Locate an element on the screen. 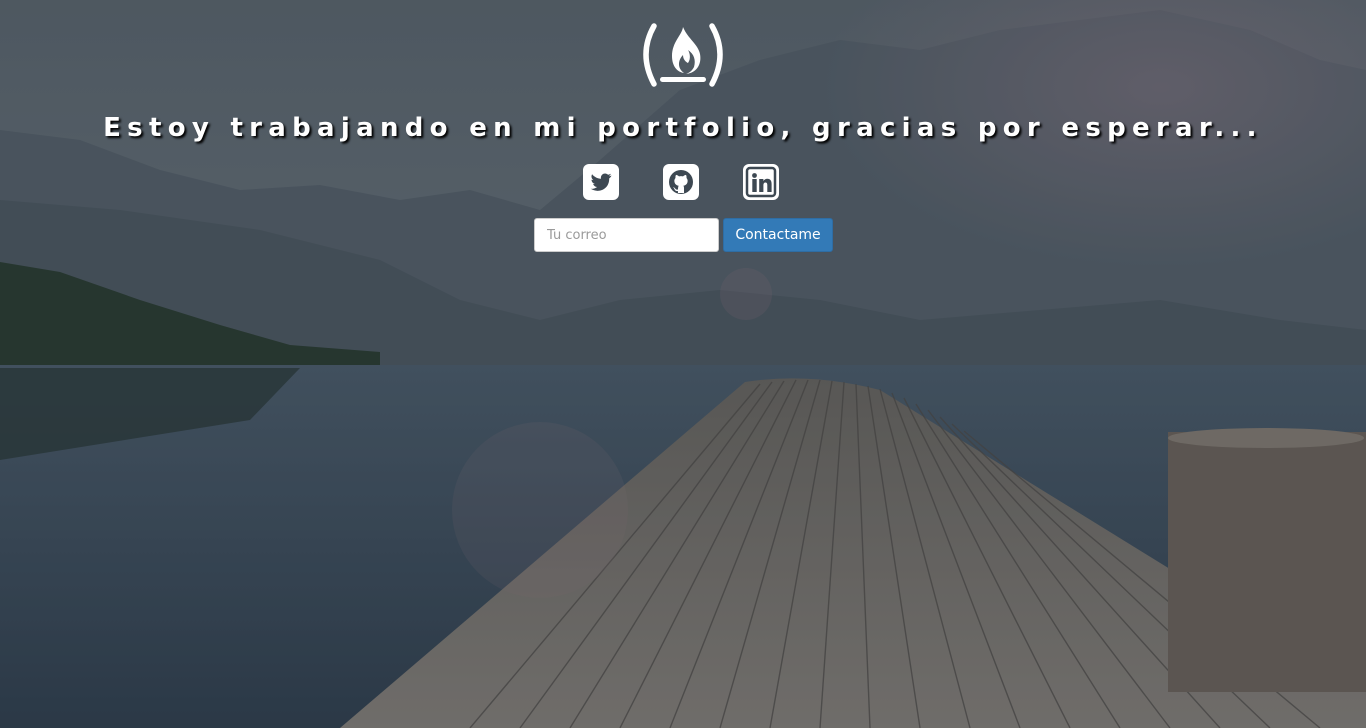  github-link is located at coordinates (681, 182).